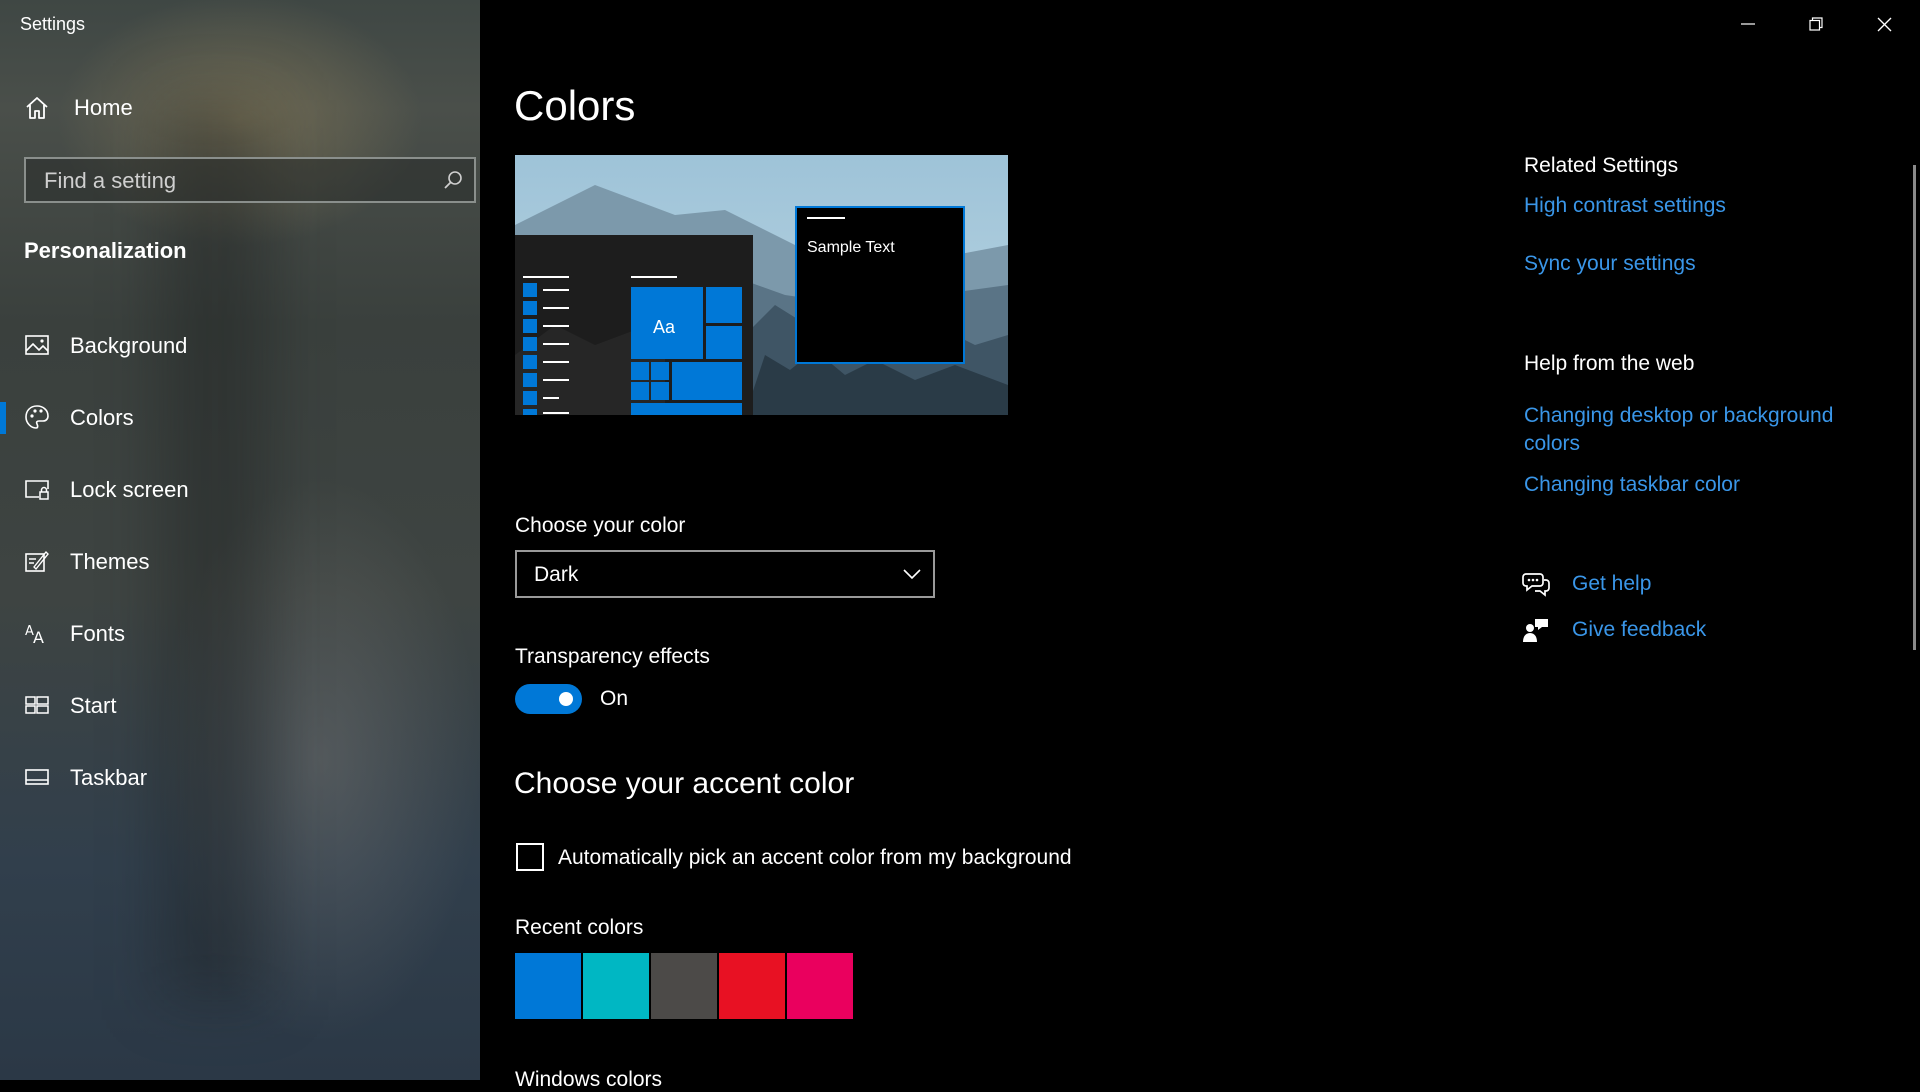 The width and height of the screenshot is (1920, 1092). Describe the element at coordinates (530, 857) in the screenshot. I see `auto-accent-checkbox` at that location.